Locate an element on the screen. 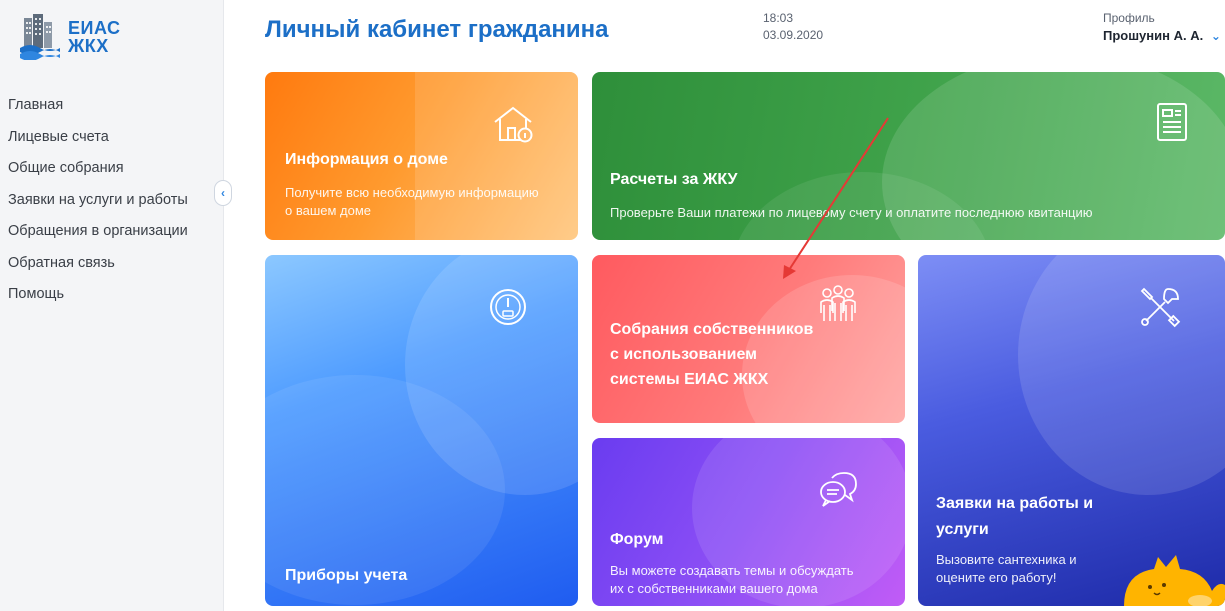  logo: ЕИАС ЖКХ is located at coordinates (69, 37).